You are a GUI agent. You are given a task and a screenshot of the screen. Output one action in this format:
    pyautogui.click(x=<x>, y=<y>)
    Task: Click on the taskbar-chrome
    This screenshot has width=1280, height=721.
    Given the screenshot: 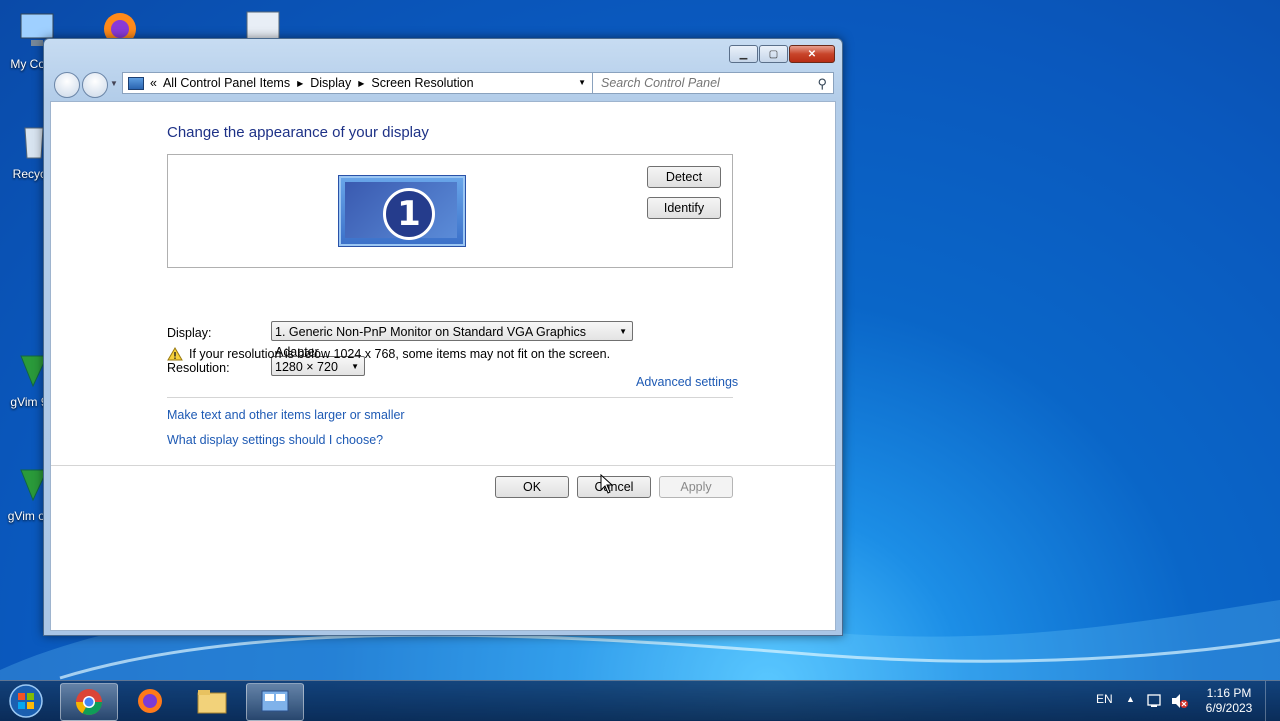 What is the action you would take?
    pyautogui.click(x=89, y=702)
    